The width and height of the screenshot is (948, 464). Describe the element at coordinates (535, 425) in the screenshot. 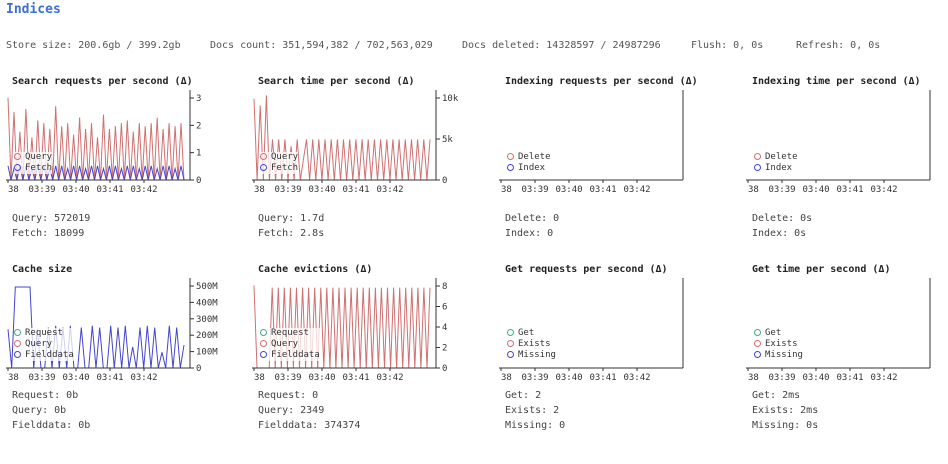

I see `value-readout: Missing: 0` at that location.